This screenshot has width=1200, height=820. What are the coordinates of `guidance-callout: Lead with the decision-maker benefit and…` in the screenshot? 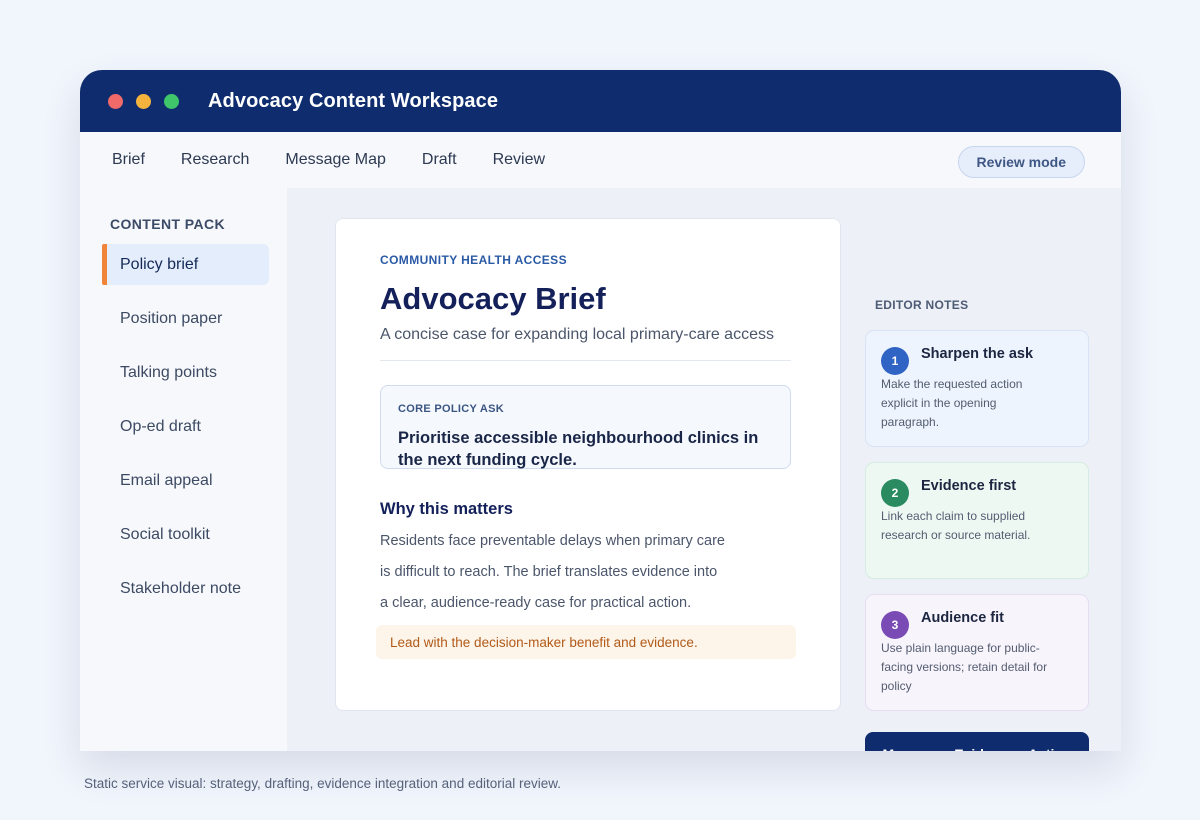 It's located at (586, 642).